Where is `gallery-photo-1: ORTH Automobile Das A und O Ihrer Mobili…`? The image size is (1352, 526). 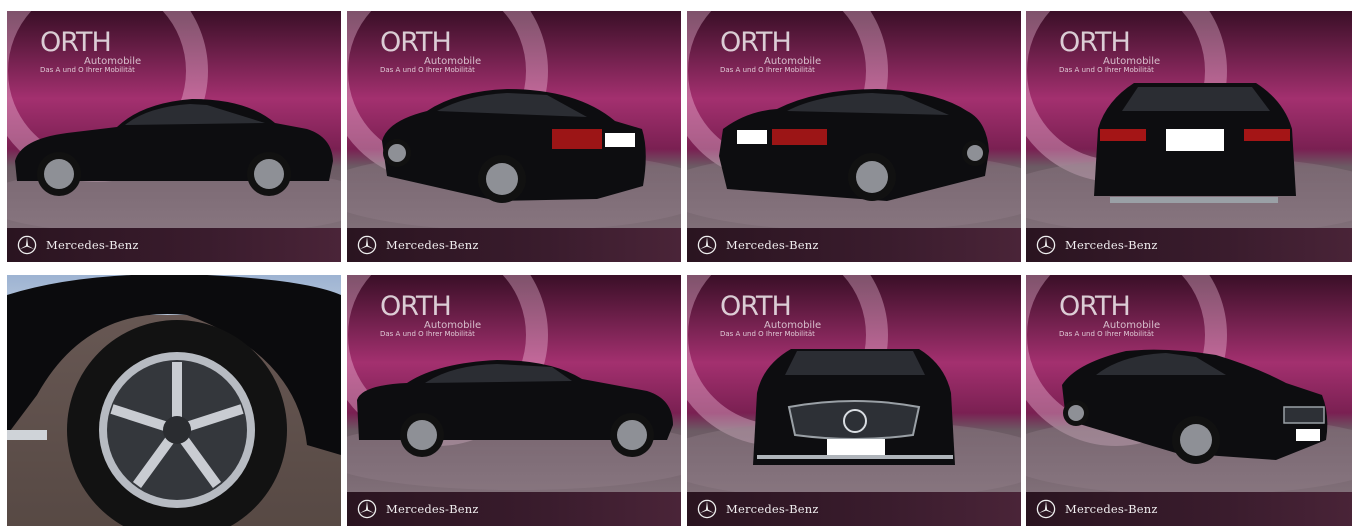 gallery-photo-1: ORTH Automobile Das A und O Ihrer Mobili… is located at coordinates (174, 136).